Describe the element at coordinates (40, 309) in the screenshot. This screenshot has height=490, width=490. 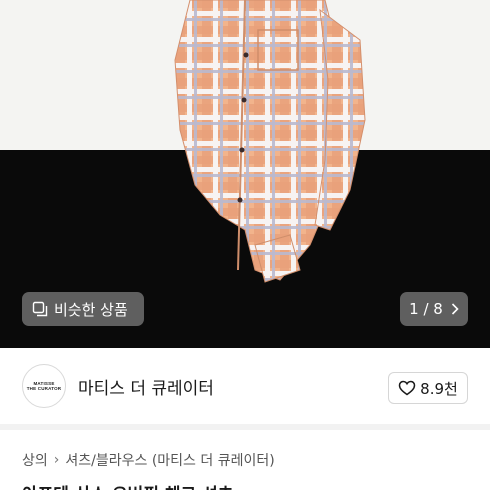
I see `similar-items-icon` at that location.